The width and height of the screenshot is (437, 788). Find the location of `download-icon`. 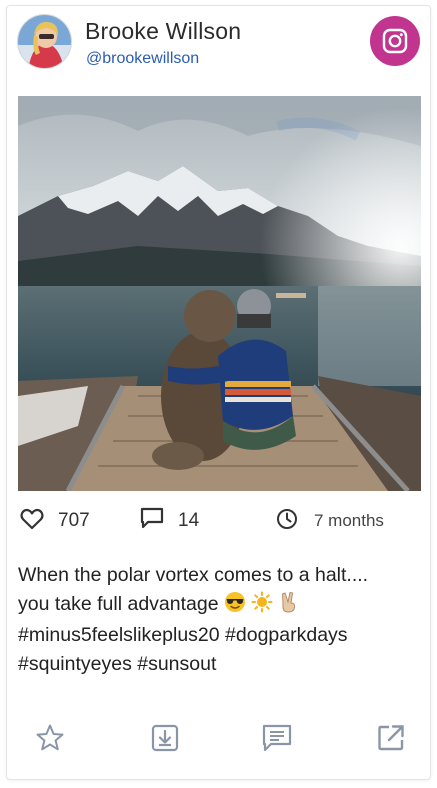

download-icon is located at coordinates (165, 738).